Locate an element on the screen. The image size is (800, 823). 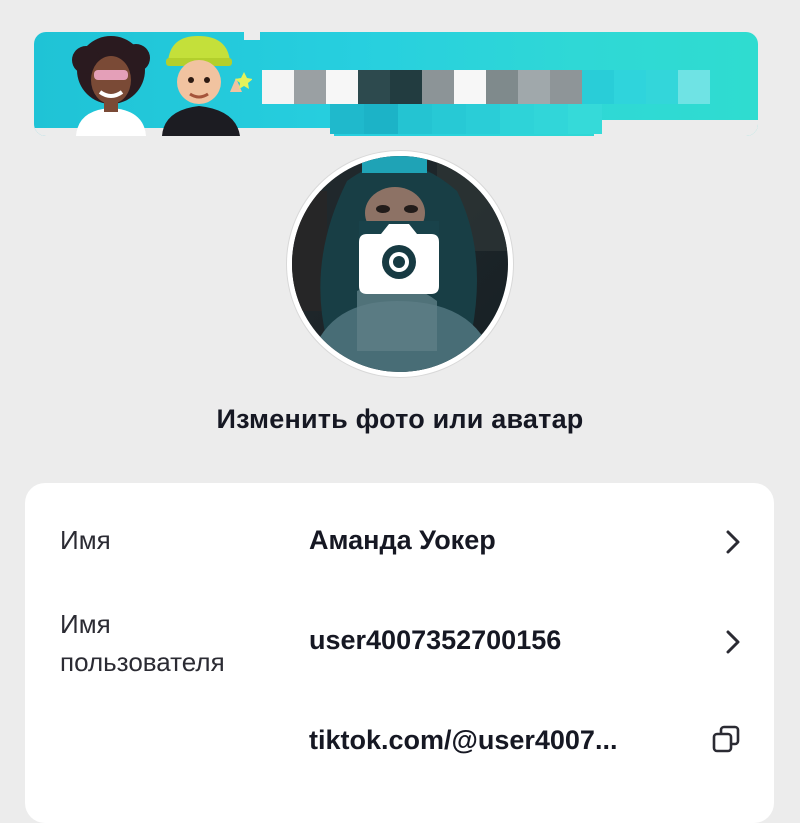
username-label-line1: Имя is located at coordinates (85, 624).